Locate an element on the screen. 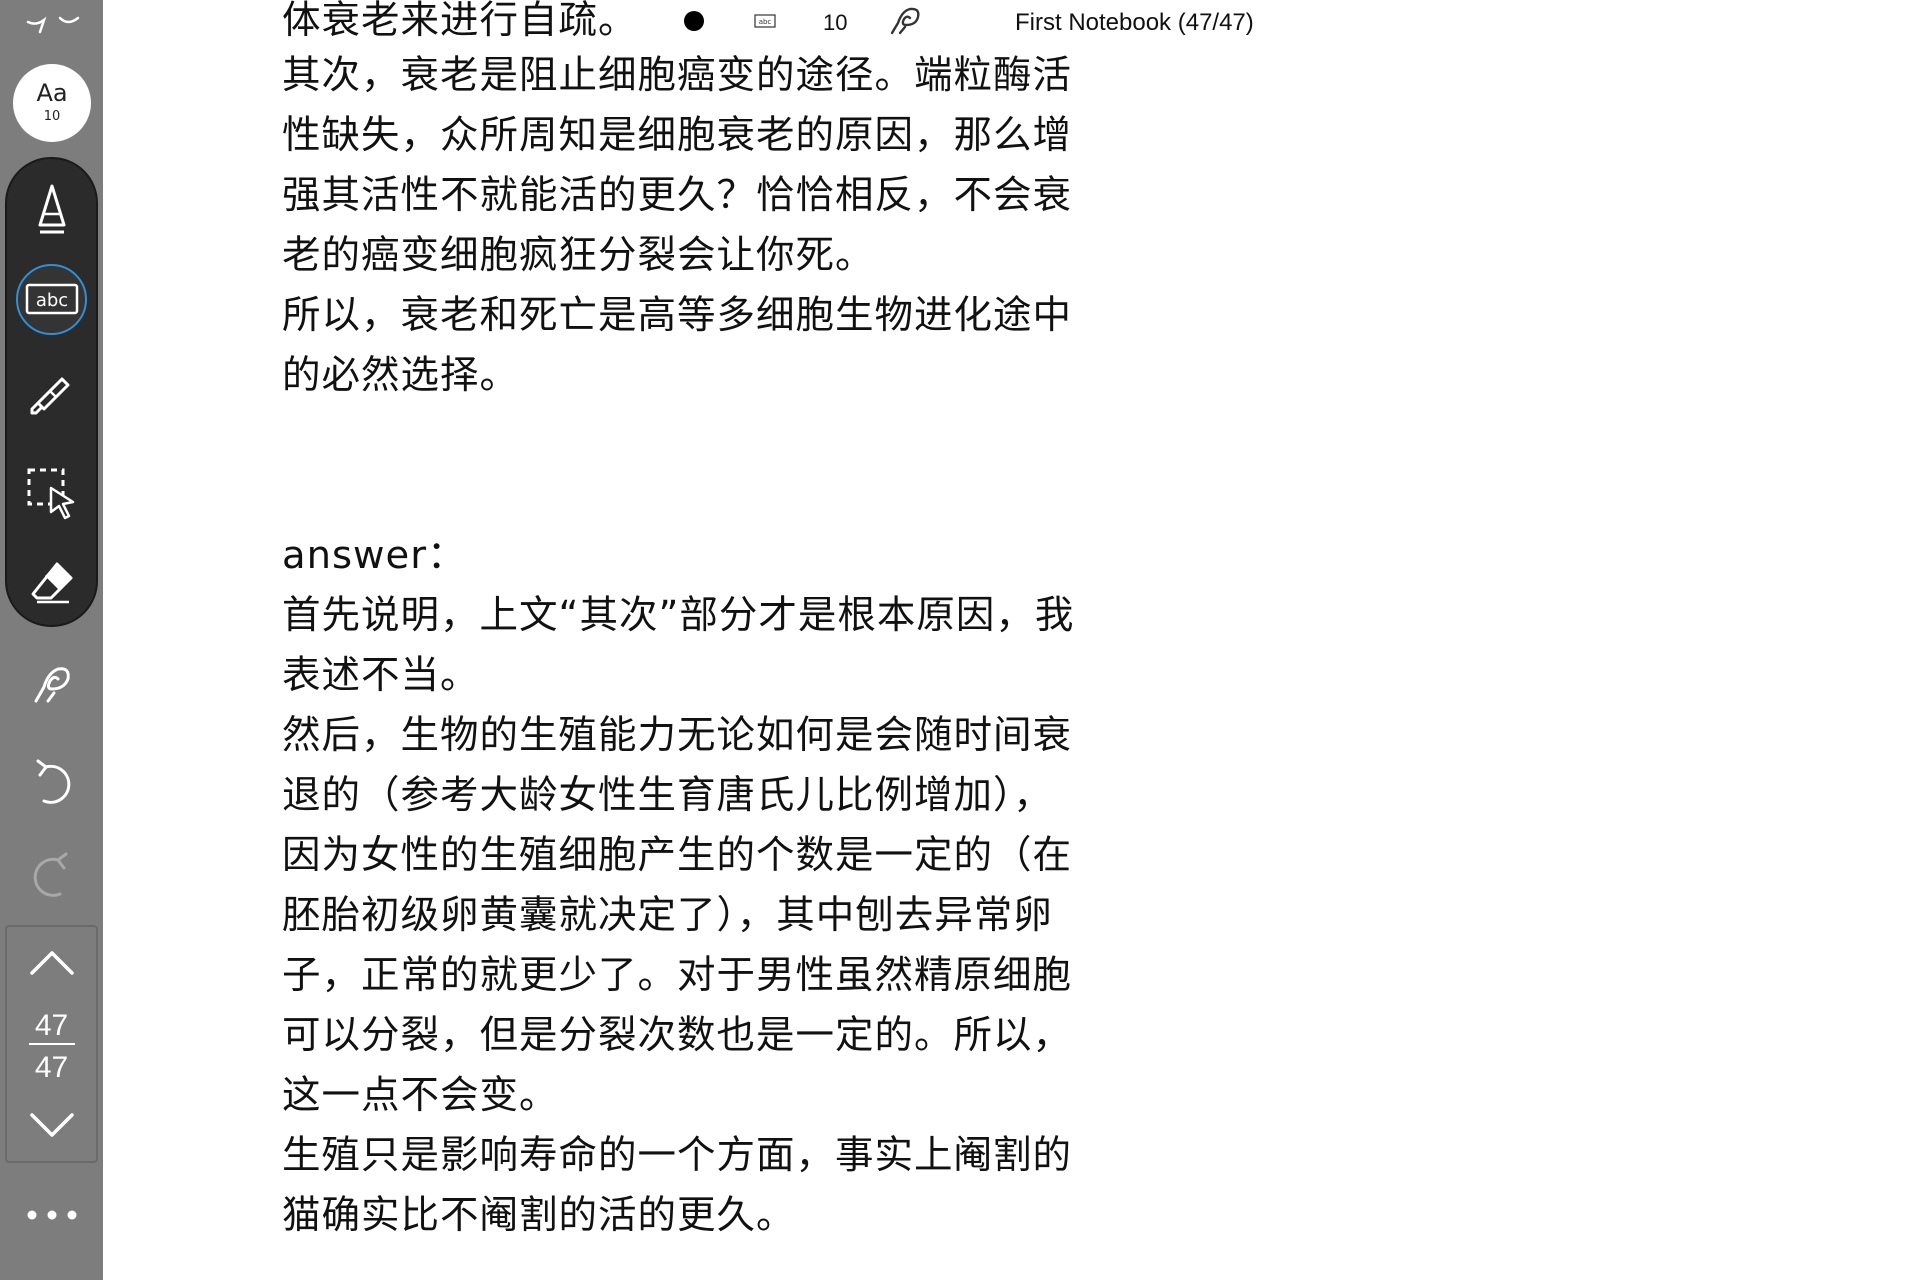 This screenshot has width=1920, height=1280. text-line: 猫确实比不阉割的活的更久。 is located at coordinates (539, 1215).